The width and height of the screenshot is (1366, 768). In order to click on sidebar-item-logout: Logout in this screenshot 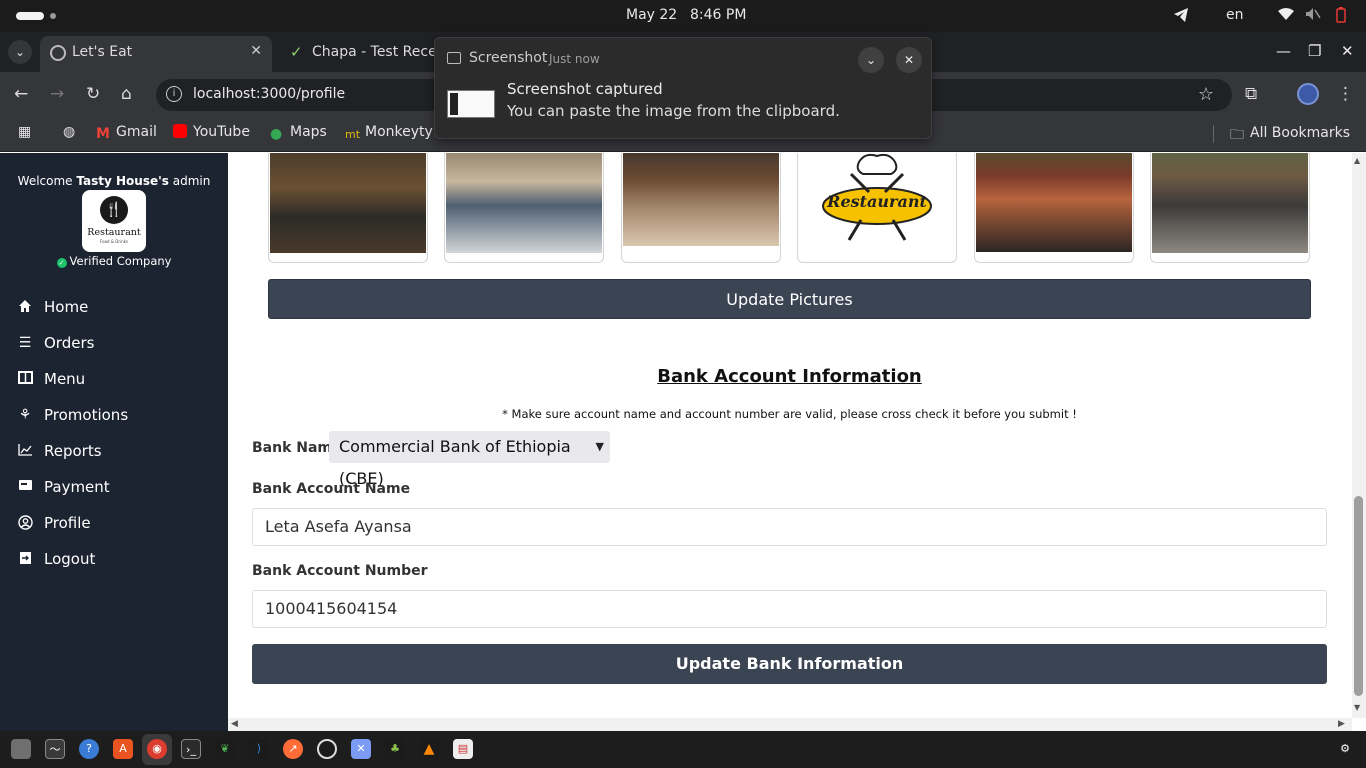, I will do `click(116, 560)`.